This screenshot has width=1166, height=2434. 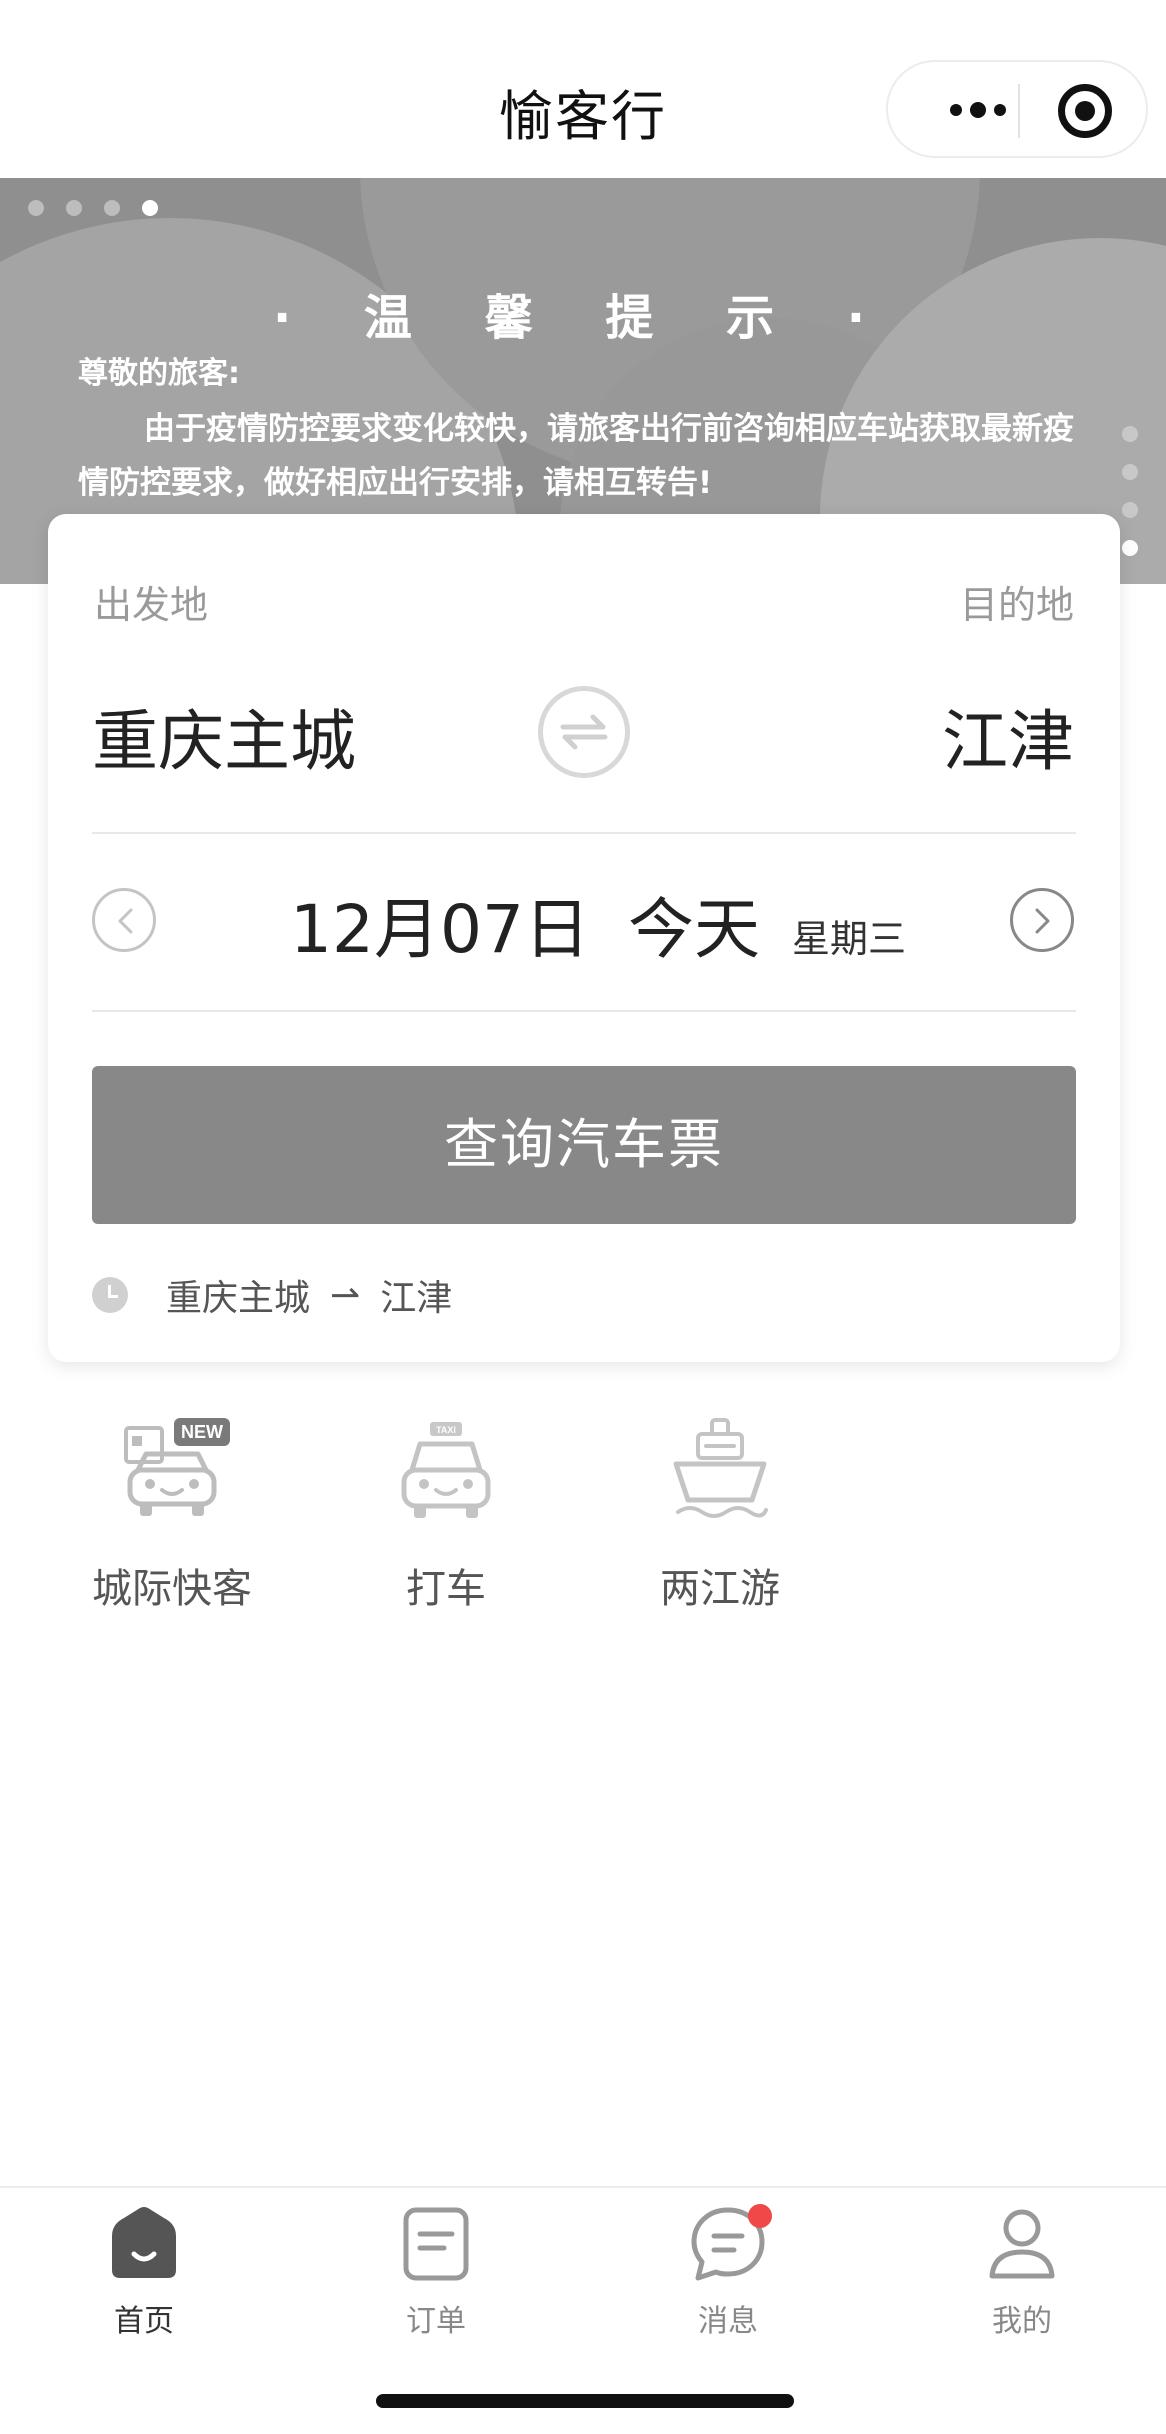 I want to click on close-miniprogram-icon, so click(x=1085, y=111).